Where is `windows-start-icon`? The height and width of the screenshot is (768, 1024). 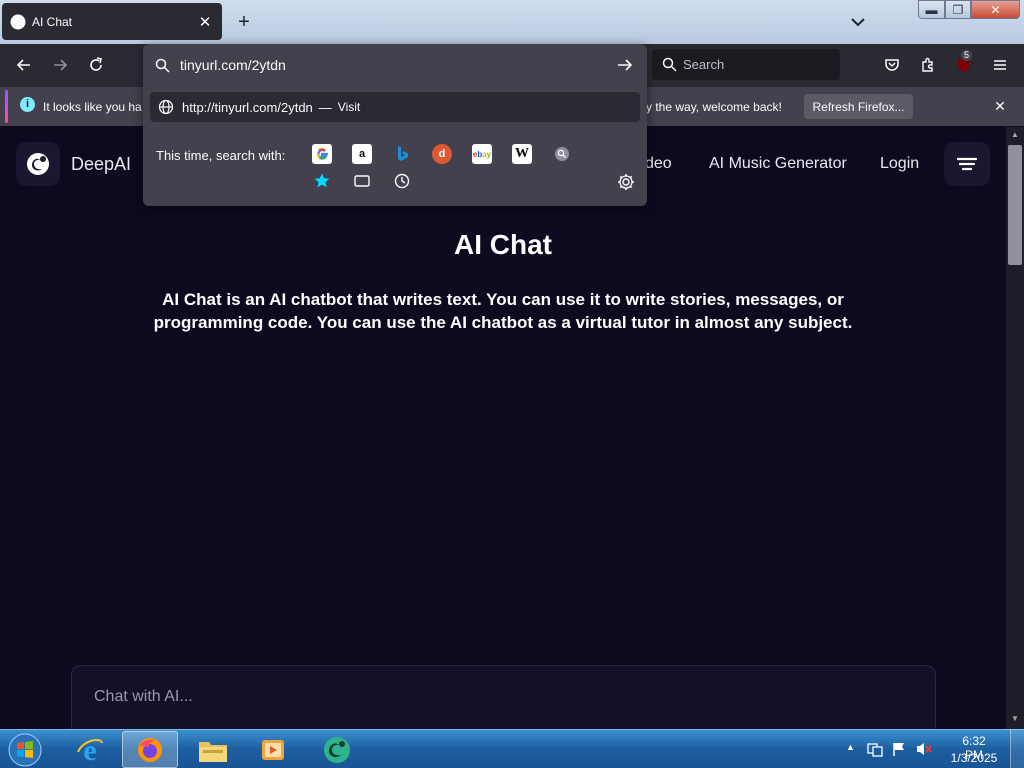 windows-start-icon is located at coordinates (25, 749).